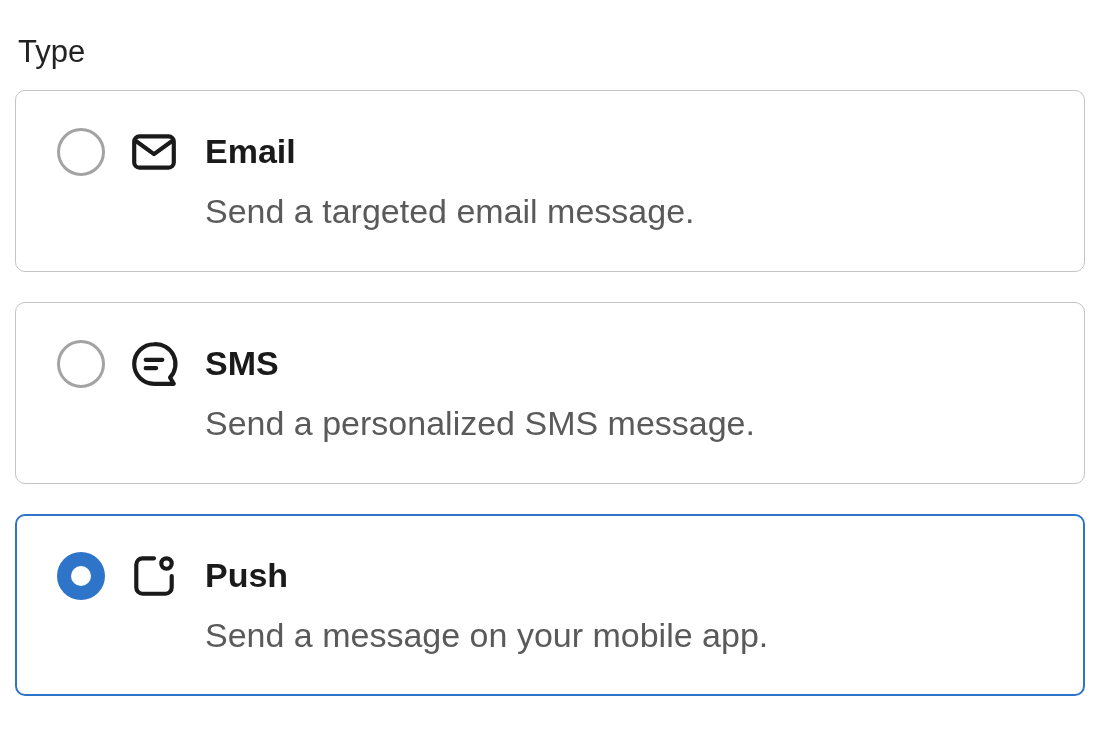 The image size is (1106, 732). Describe the element at coordinates (487, 635) in the screenshot. I see `option-description: Send a message on your mobile app.` at that location.